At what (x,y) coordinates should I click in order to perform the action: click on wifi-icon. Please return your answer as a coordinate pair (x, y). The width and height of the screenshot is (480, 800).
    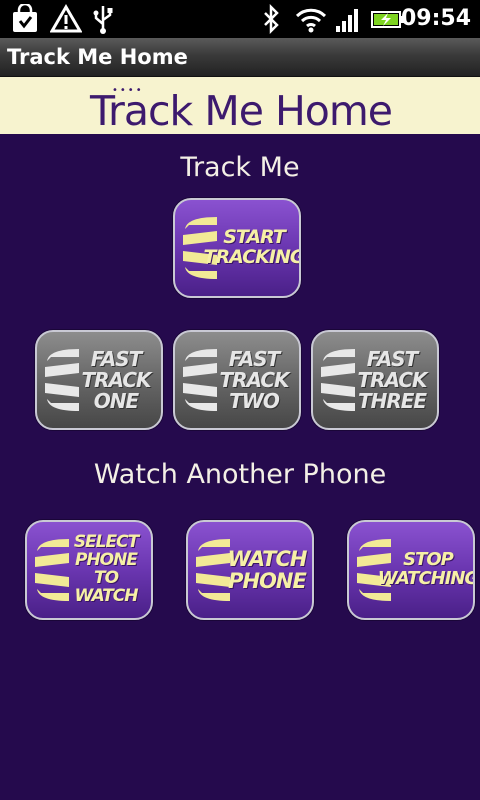
    Looking at the image, I should click on (311, 19).